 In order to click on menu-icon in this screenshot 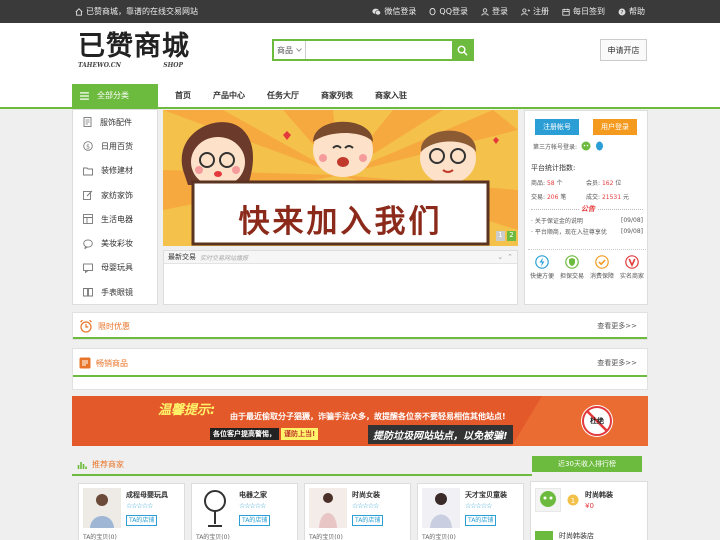, I will do `click(84, 95)`.